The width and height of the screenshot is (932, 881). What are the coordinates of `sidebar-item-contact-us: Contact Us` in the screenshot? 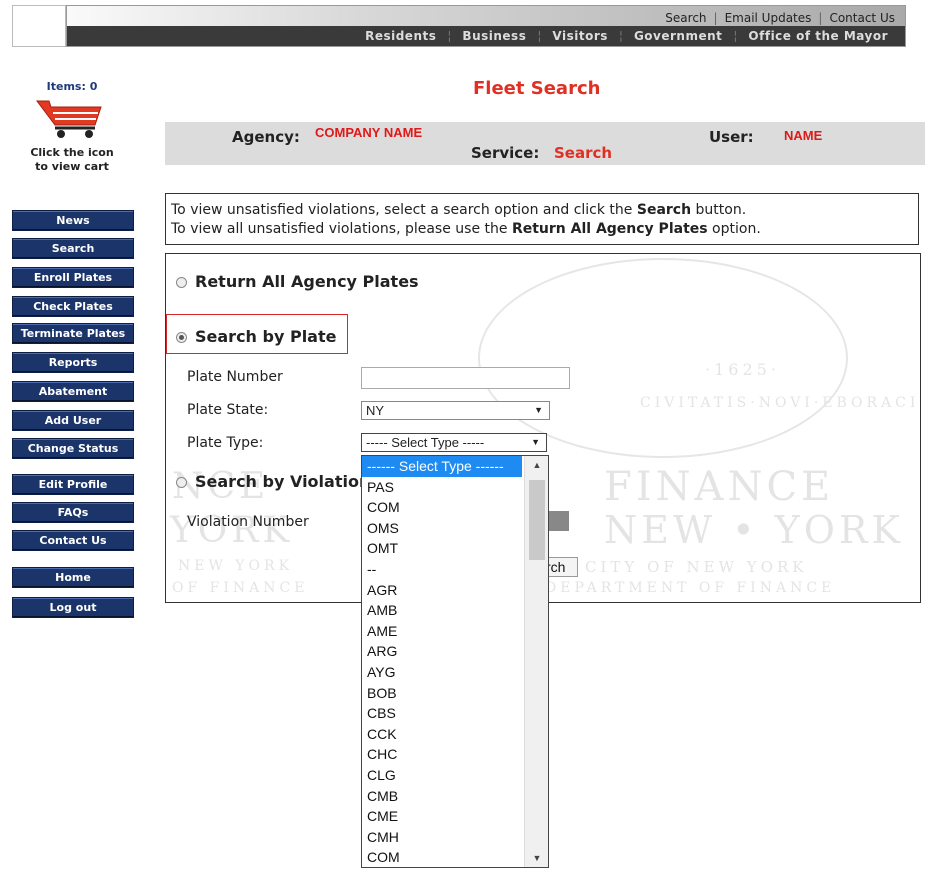 It's located at (73, 540).